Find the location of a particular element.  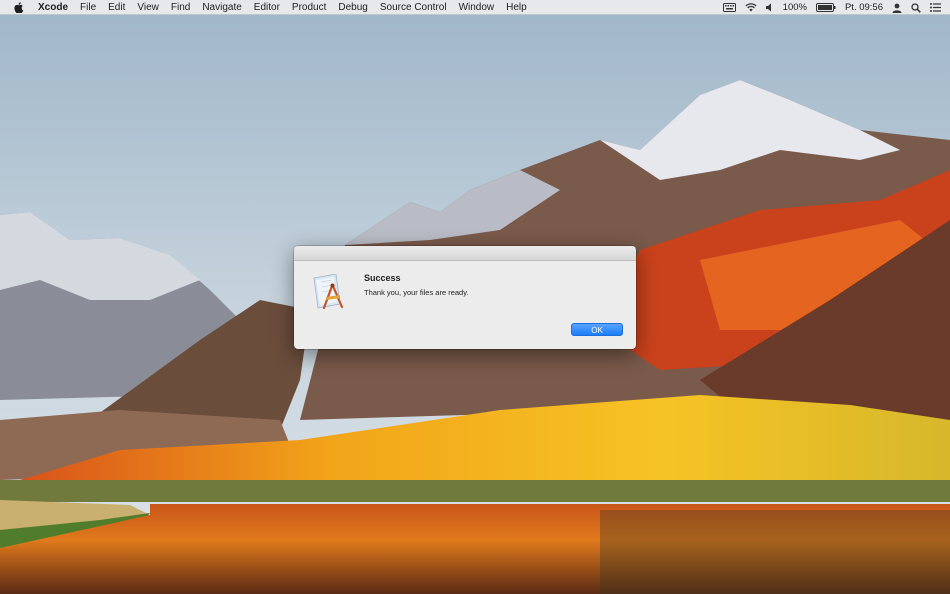

xcode-app-icon is located at coordinates (329, 291).